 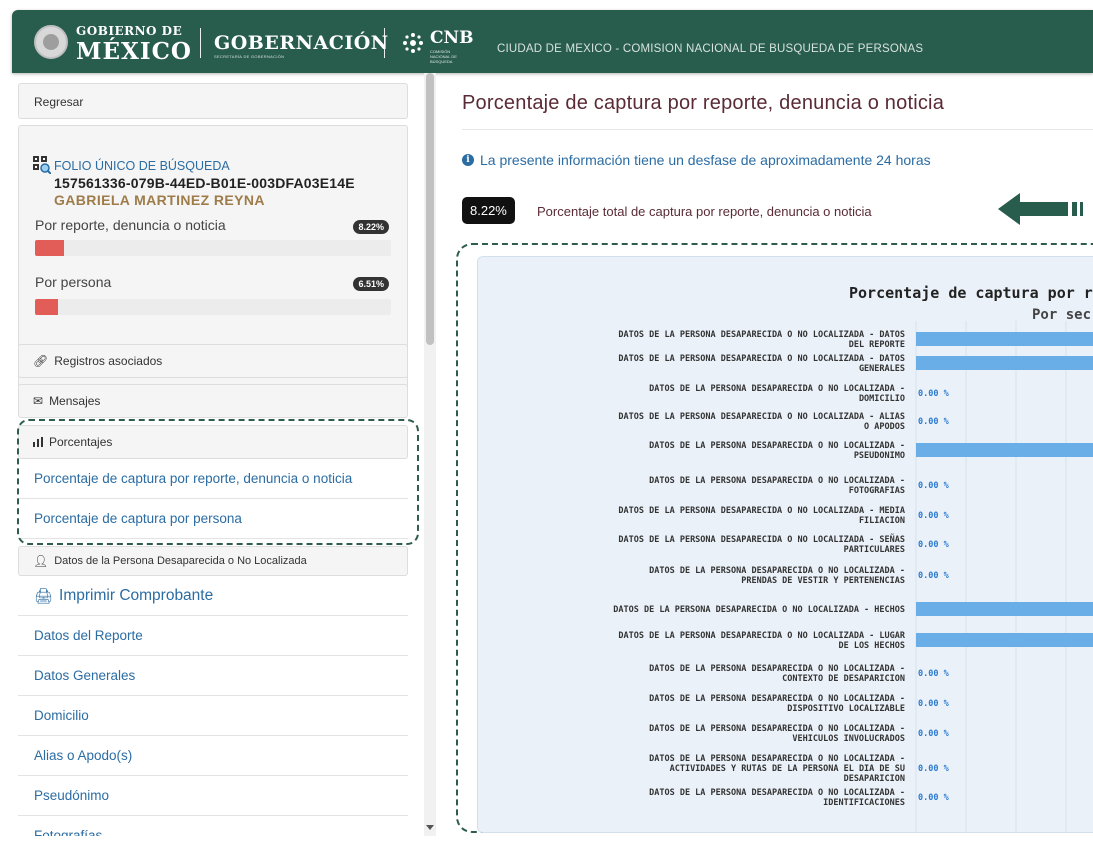 What do you see at coordinates (430, 454) in the screenshot?
I see `sidebar-scrollbar` at bounding box center [430, 454].